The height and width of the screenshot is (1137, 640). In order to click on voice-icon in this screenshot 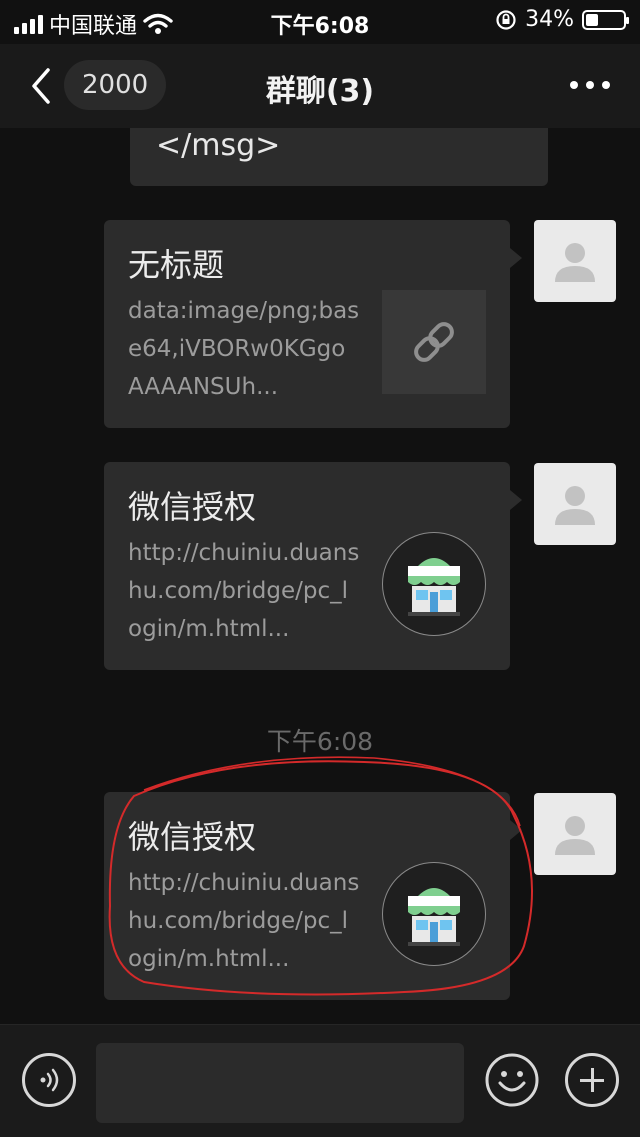, I will do `click(49, 1080)`.